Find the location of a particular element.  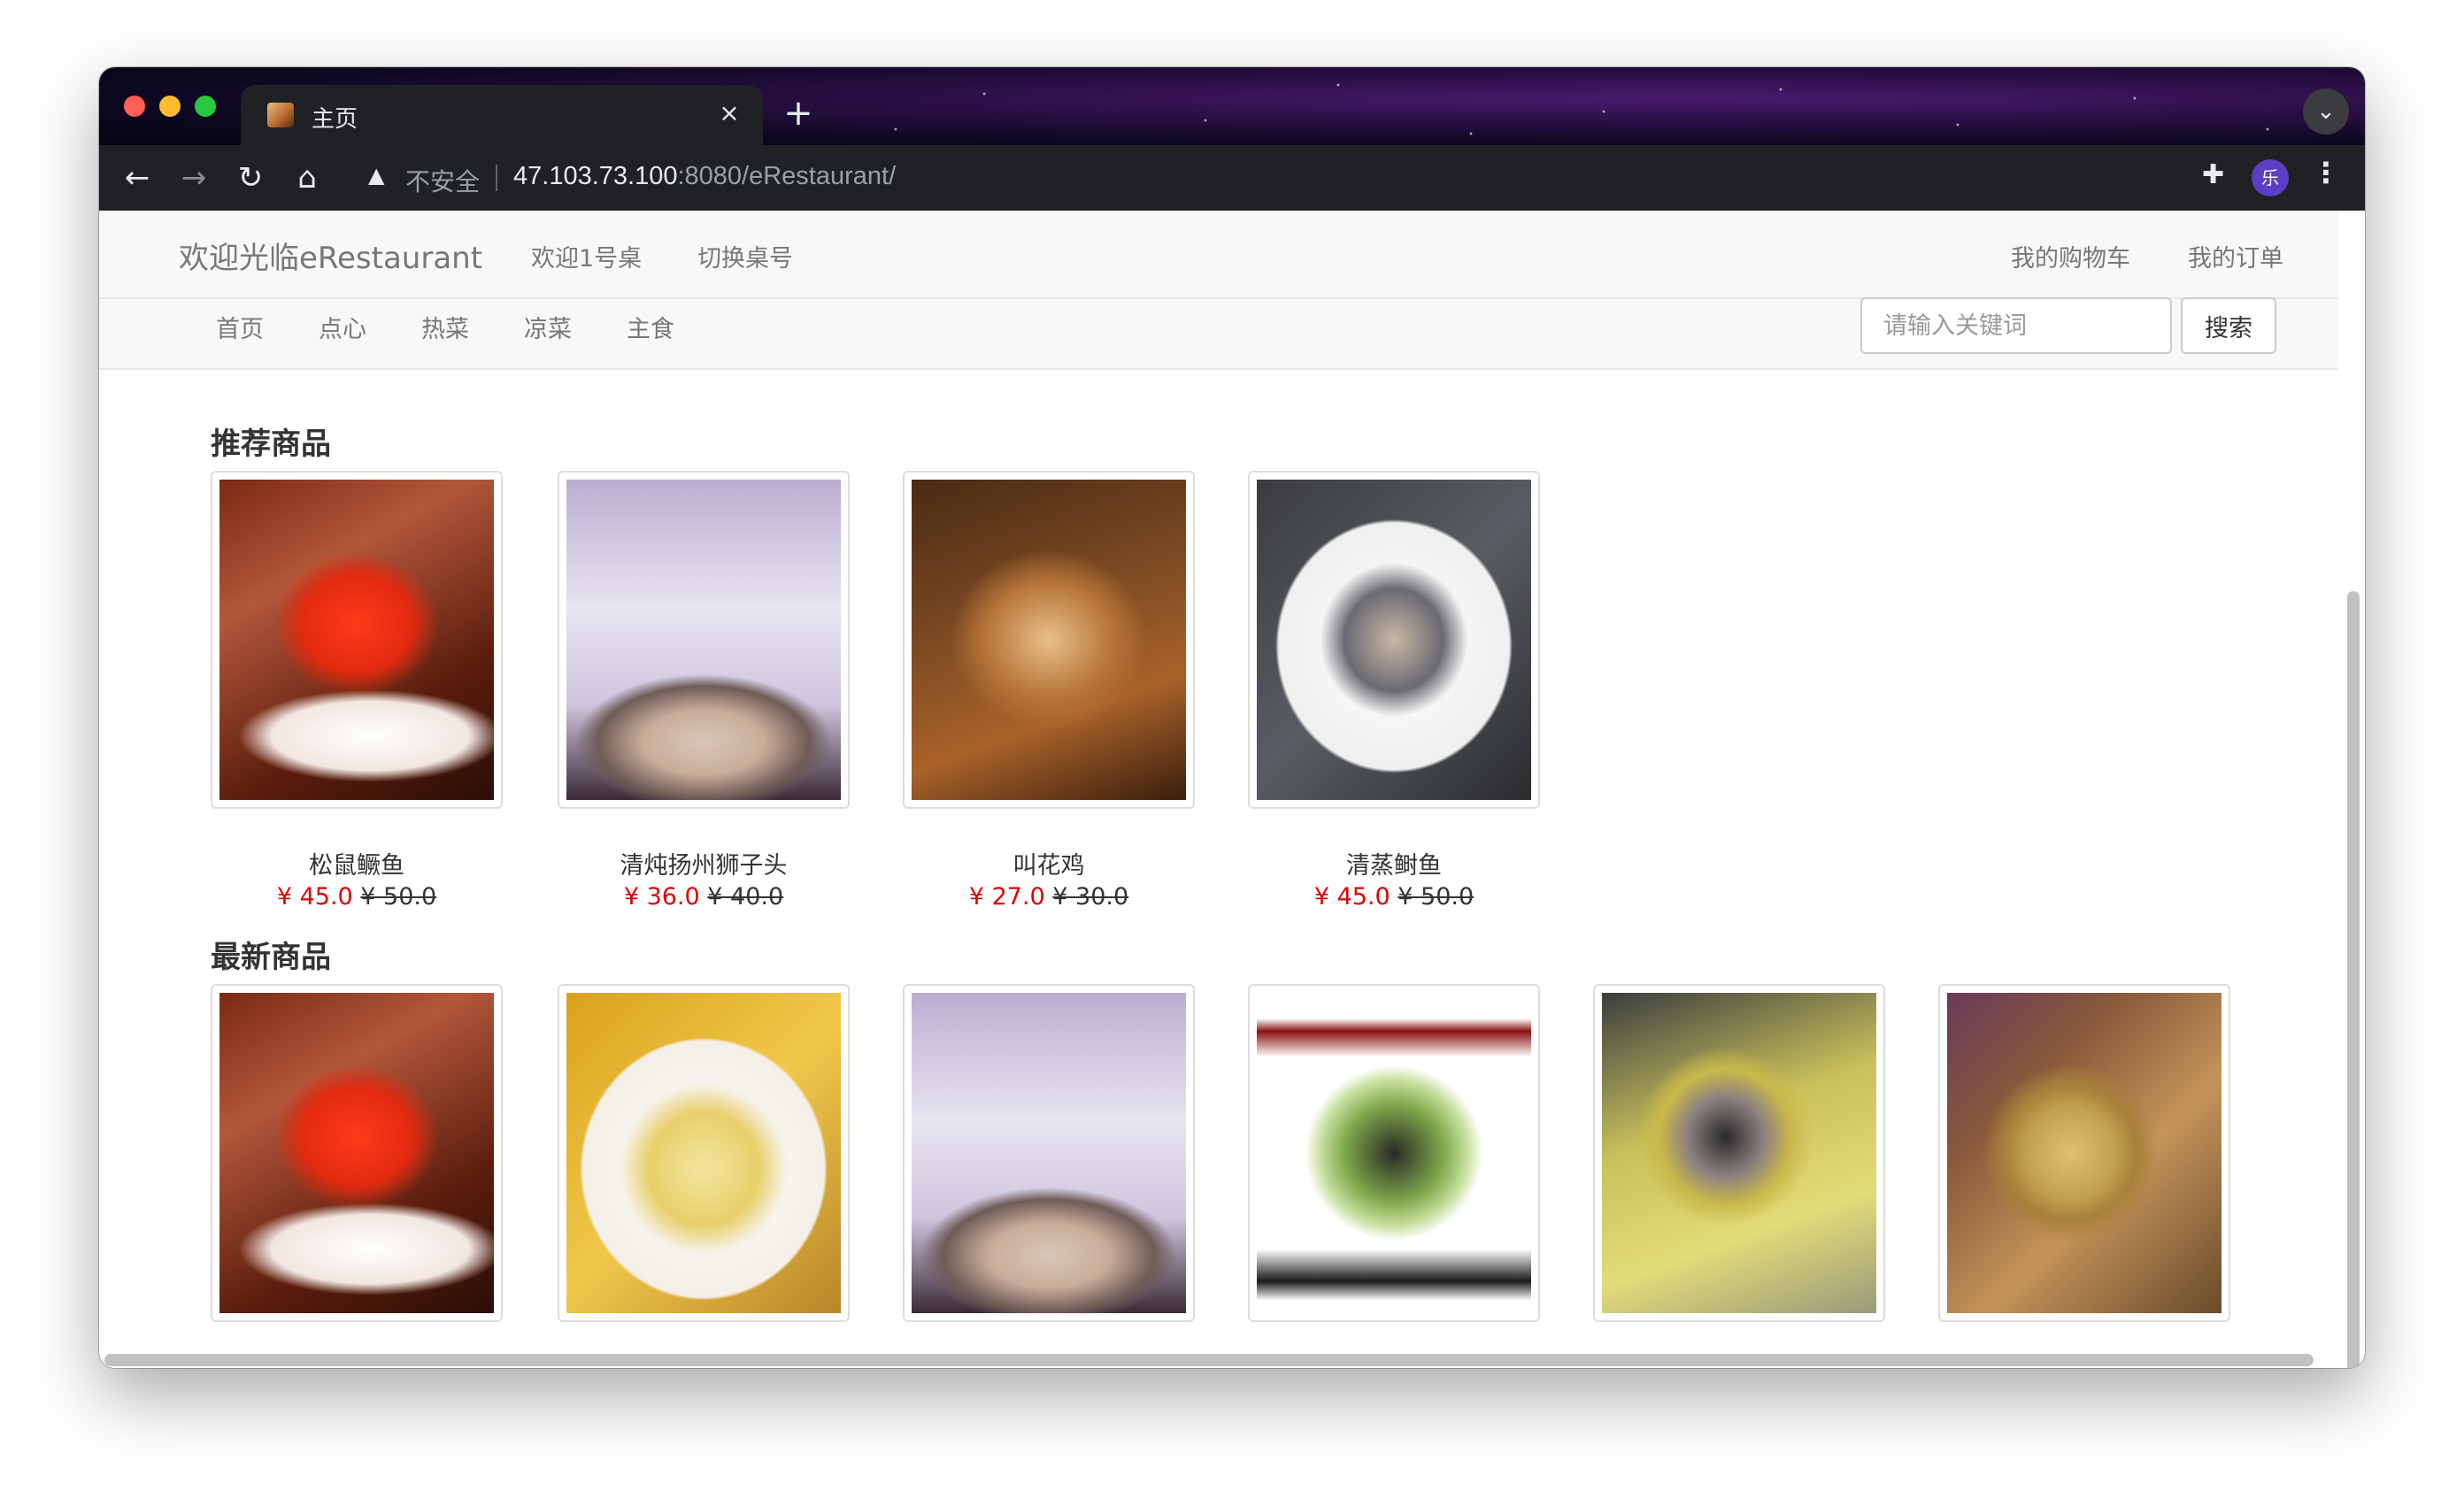

search-input is located at coordinates (2016, 325).